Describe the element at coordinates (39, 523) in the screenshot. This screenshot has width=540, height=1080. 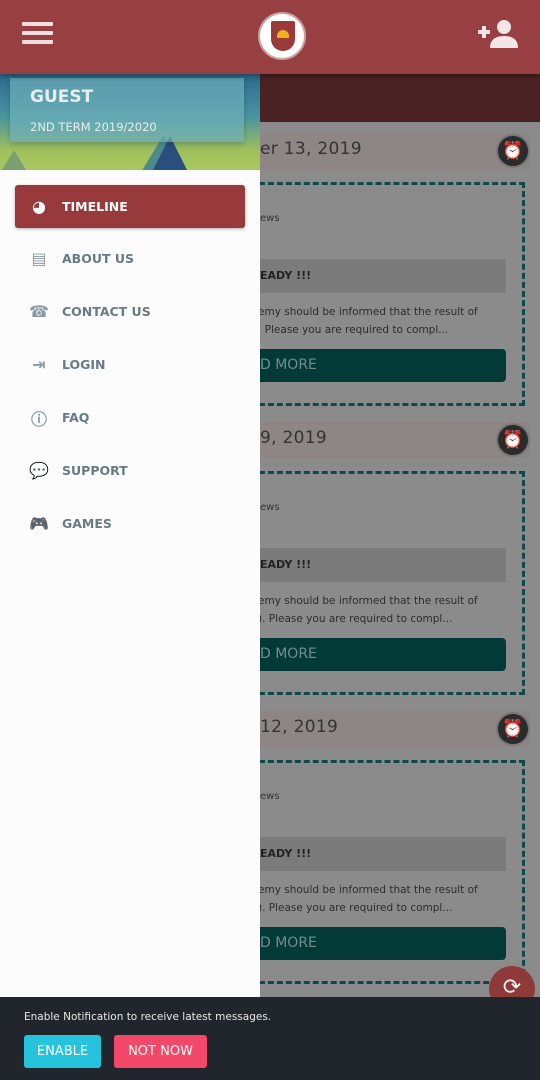
I see `gamepad-icon: 🎮` at that location.